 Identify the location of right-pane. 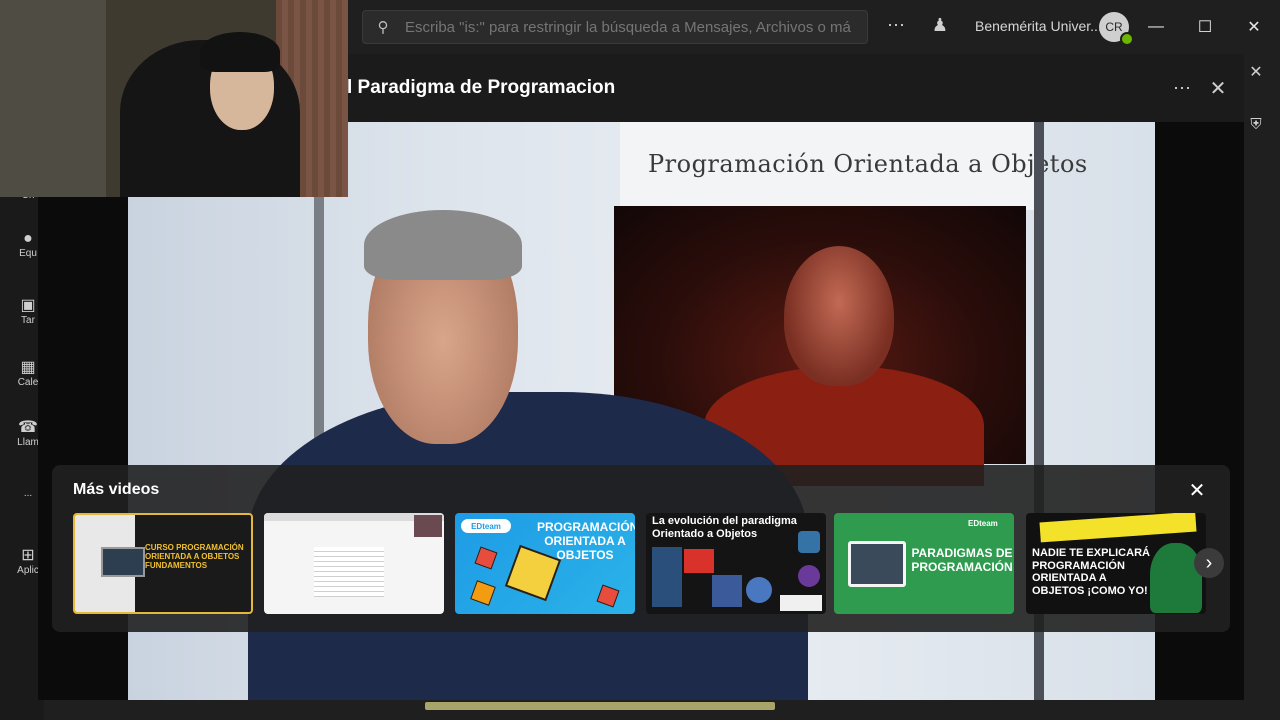
(1262, 387).